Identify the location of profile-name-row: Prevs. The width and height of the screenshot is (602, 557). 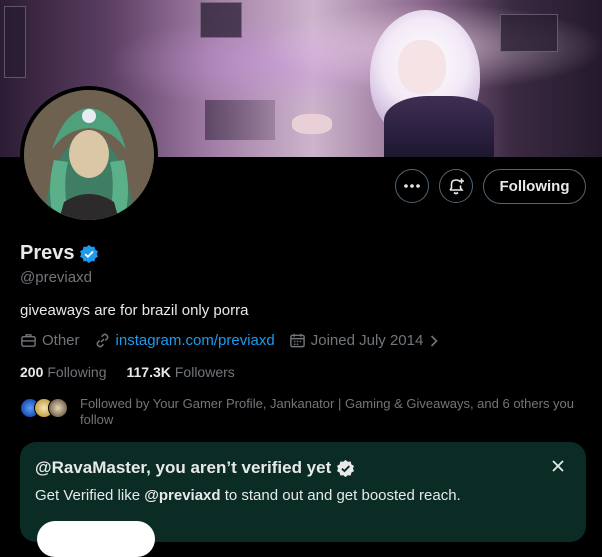
(59, 253).